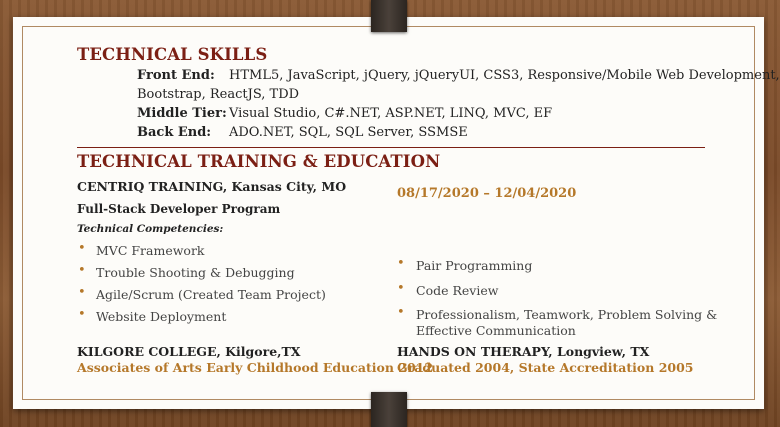 This screenshot has height=427, width=780. Describe the element at coordinates (474, 265) in the screenshot. I see `list-item: Pair Programming` at that location.